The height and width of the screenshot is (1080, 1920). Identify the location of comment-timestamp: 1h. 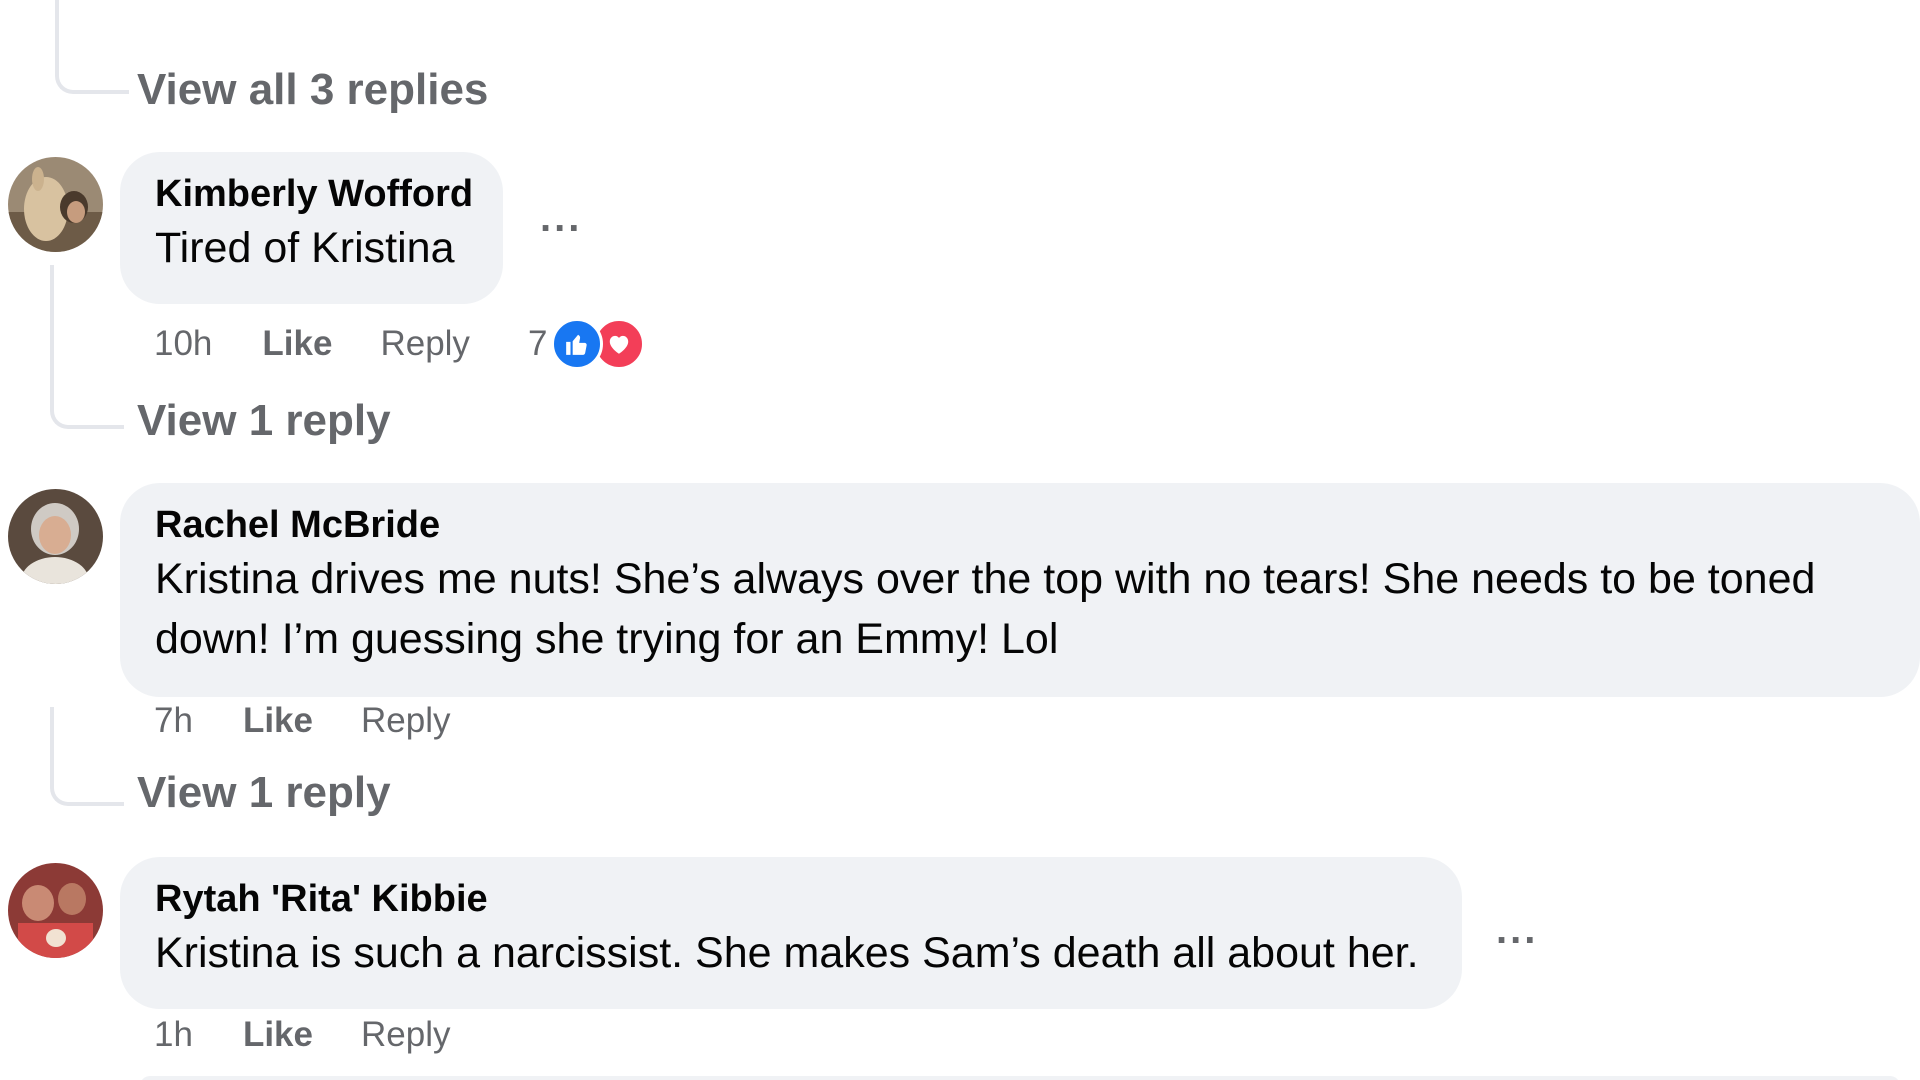
(173, 1035).